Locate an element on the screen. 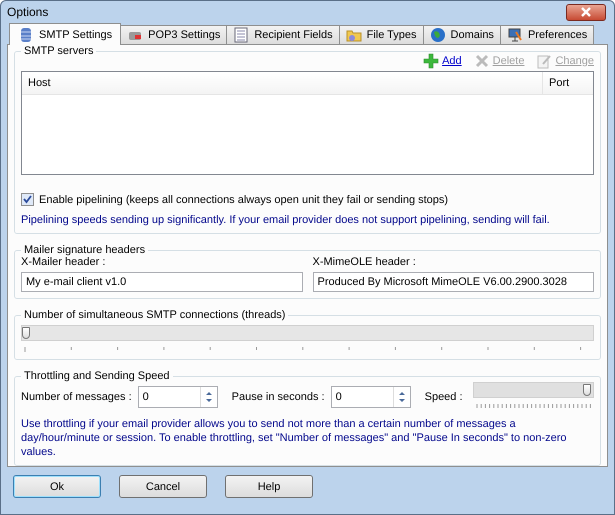 The height and width of the screenshot is (515, 615). input-field: Produced By Microsoft MimeOLE V6.00.2900.3028 is located at coordinates (453, 282).